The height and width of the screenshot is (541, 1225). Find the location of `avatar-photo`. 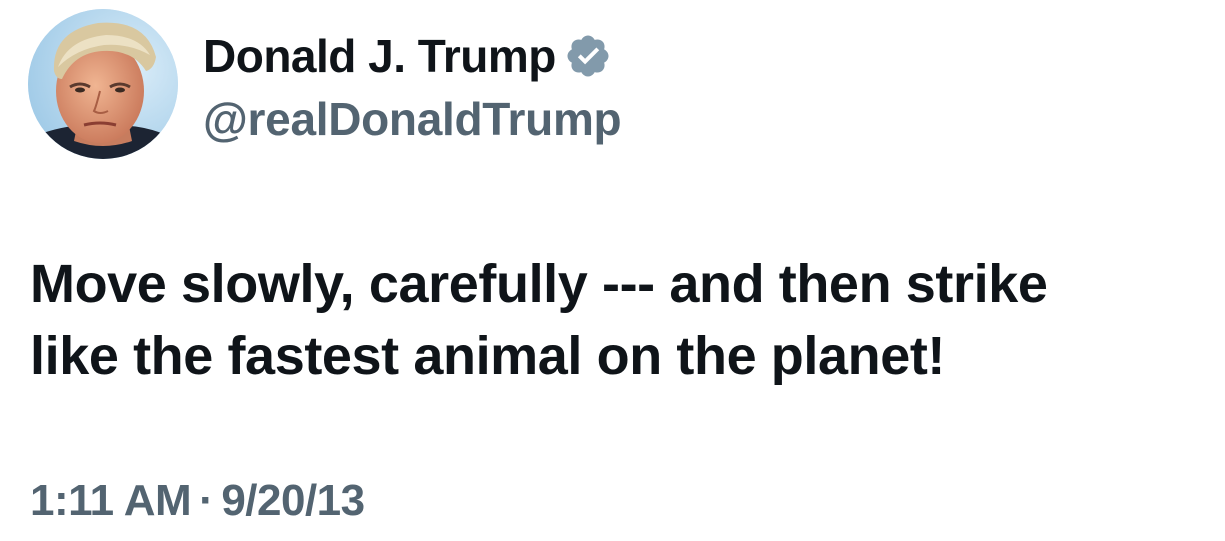

avatar-photo is located at coordinates (103, 84).